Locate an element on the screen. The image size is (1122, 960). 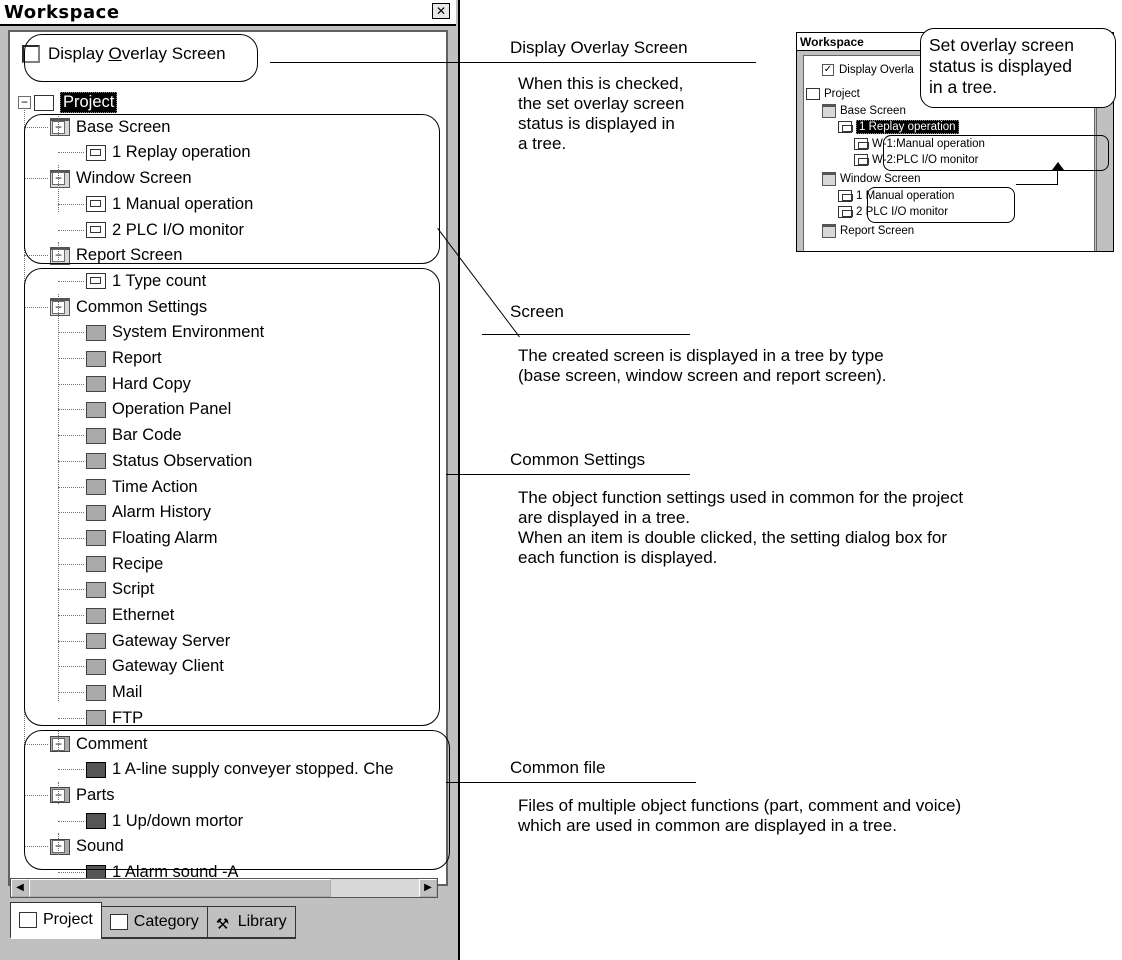
tab-category: Category is located at coordinates (154, 922).